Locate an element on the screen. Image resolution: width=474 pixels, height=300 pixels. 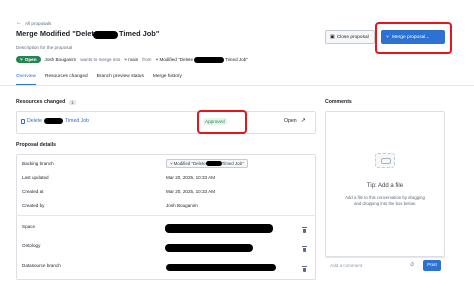
details-divider is located at coordinates (166, 215).